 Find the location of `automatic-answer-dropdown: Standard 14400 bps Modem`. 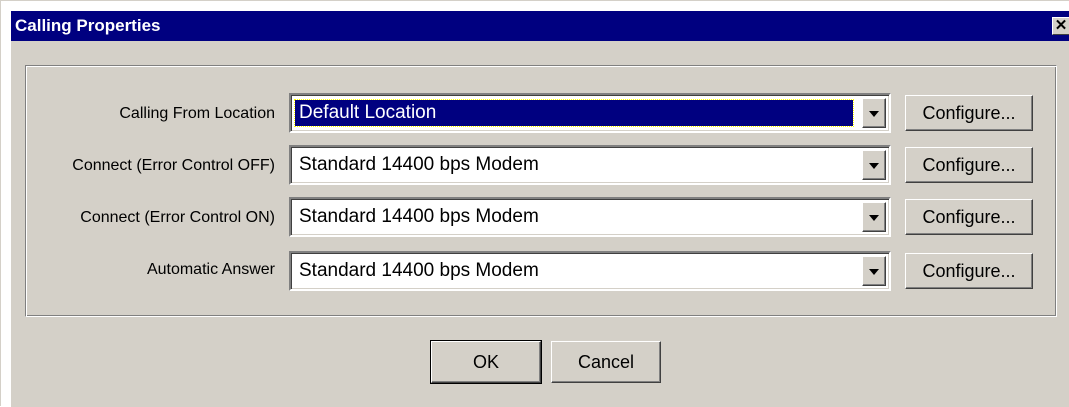

automatic-answer-dropdown: Standard 14400 bps Modem is located at coordinates (590, 271).